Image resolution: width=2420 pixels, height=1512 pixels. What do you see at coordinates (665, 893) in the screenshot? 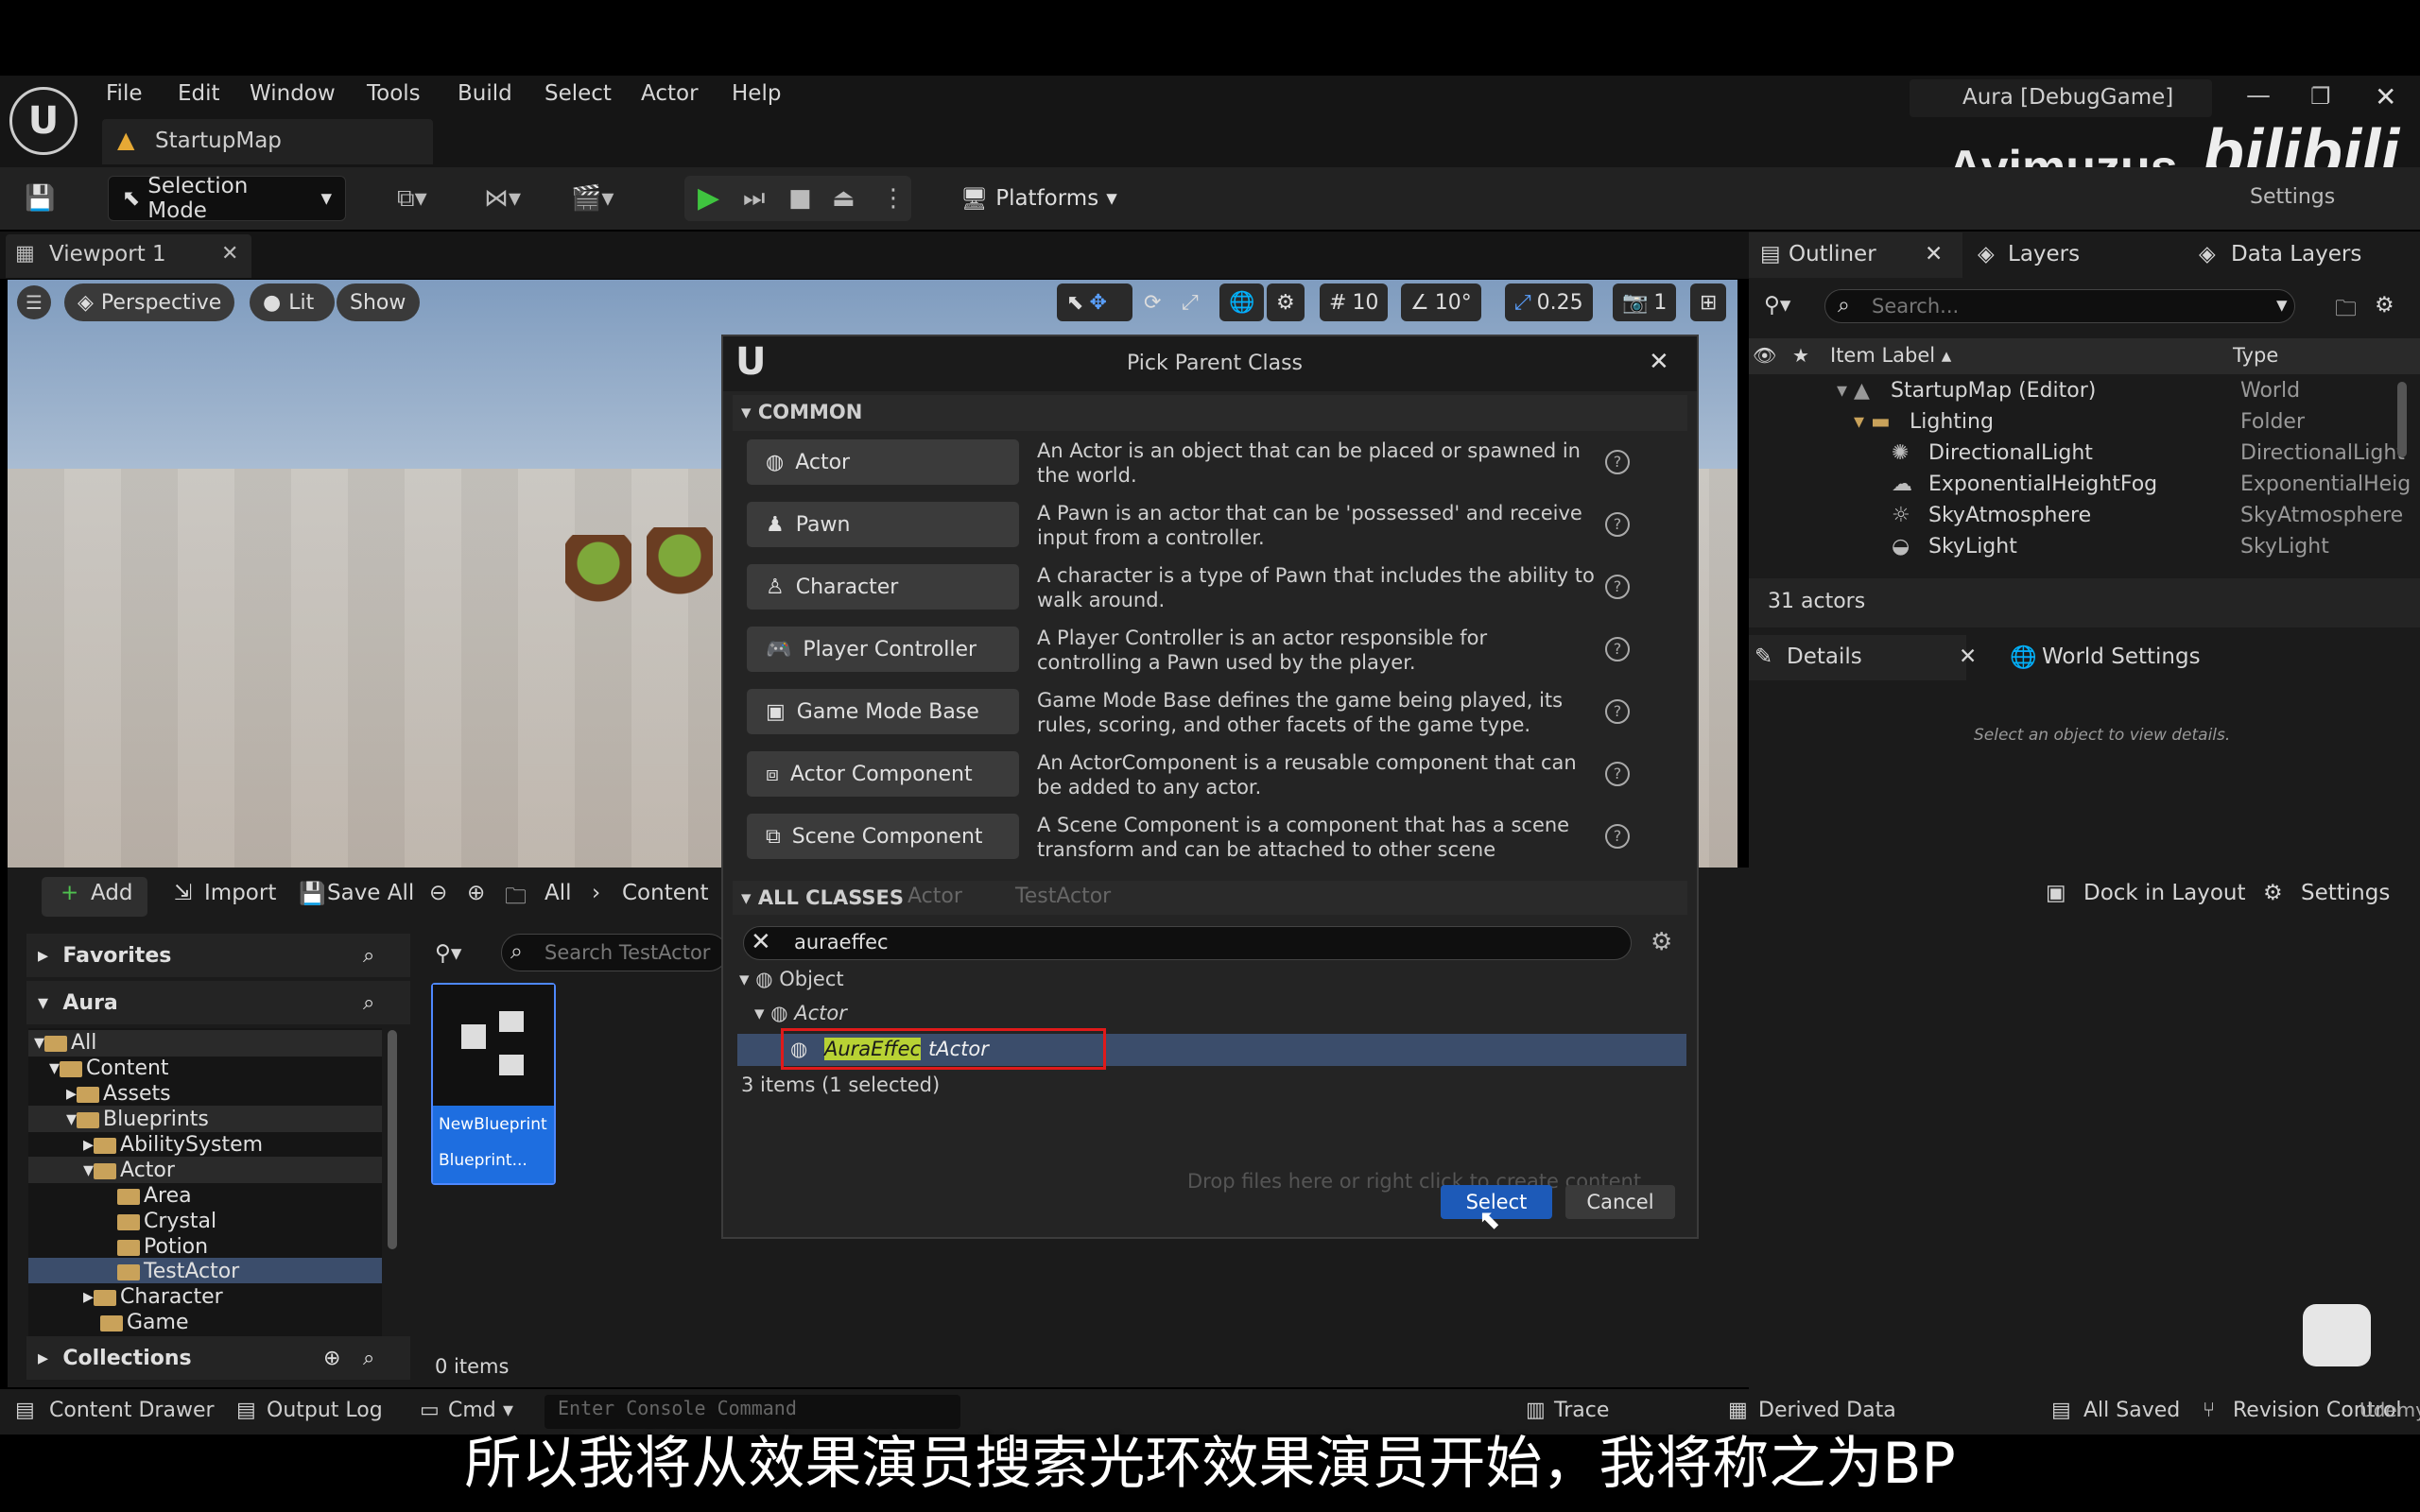
I see `breadcrumb-content: Content` at bounding box center [665, 893].